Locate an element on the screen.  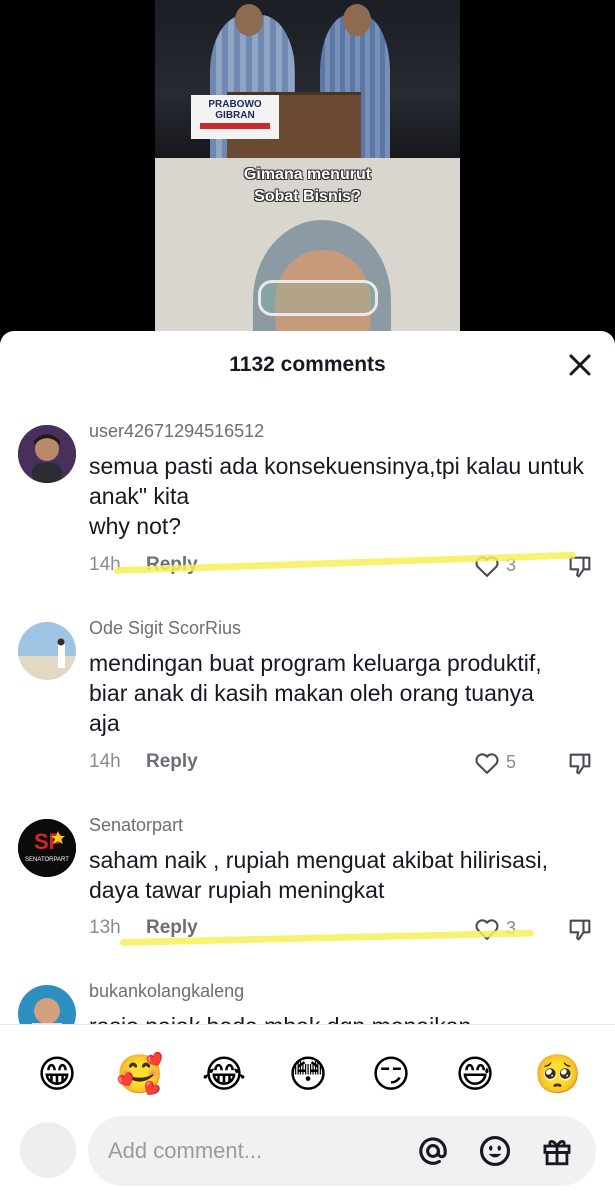
comment-input-container is located at coordinates (342, 1151).